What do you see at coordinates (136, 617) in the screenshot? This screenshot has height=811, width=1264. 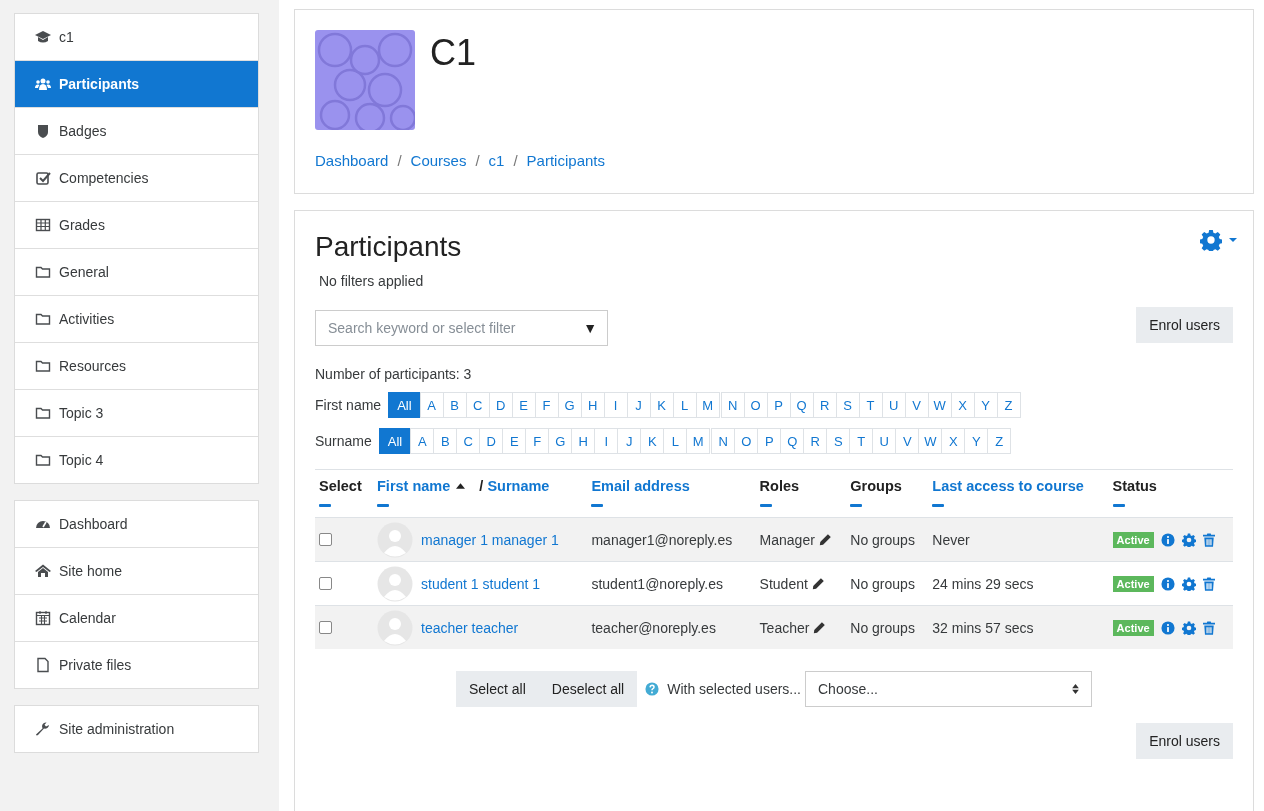 I see `sidebar-item: Calendar` at bounding box center [136, 617].